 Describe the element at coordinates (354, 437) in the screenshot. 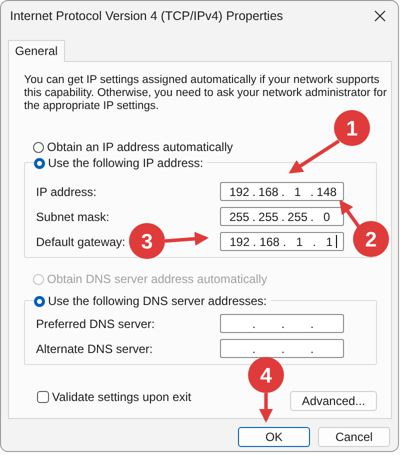

I see `cancel-button: Cancel` at that location.